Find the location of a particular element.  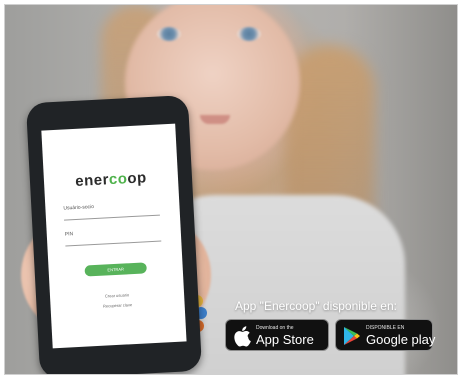

app-logo: enercoop is located at coordinates (111, 180).